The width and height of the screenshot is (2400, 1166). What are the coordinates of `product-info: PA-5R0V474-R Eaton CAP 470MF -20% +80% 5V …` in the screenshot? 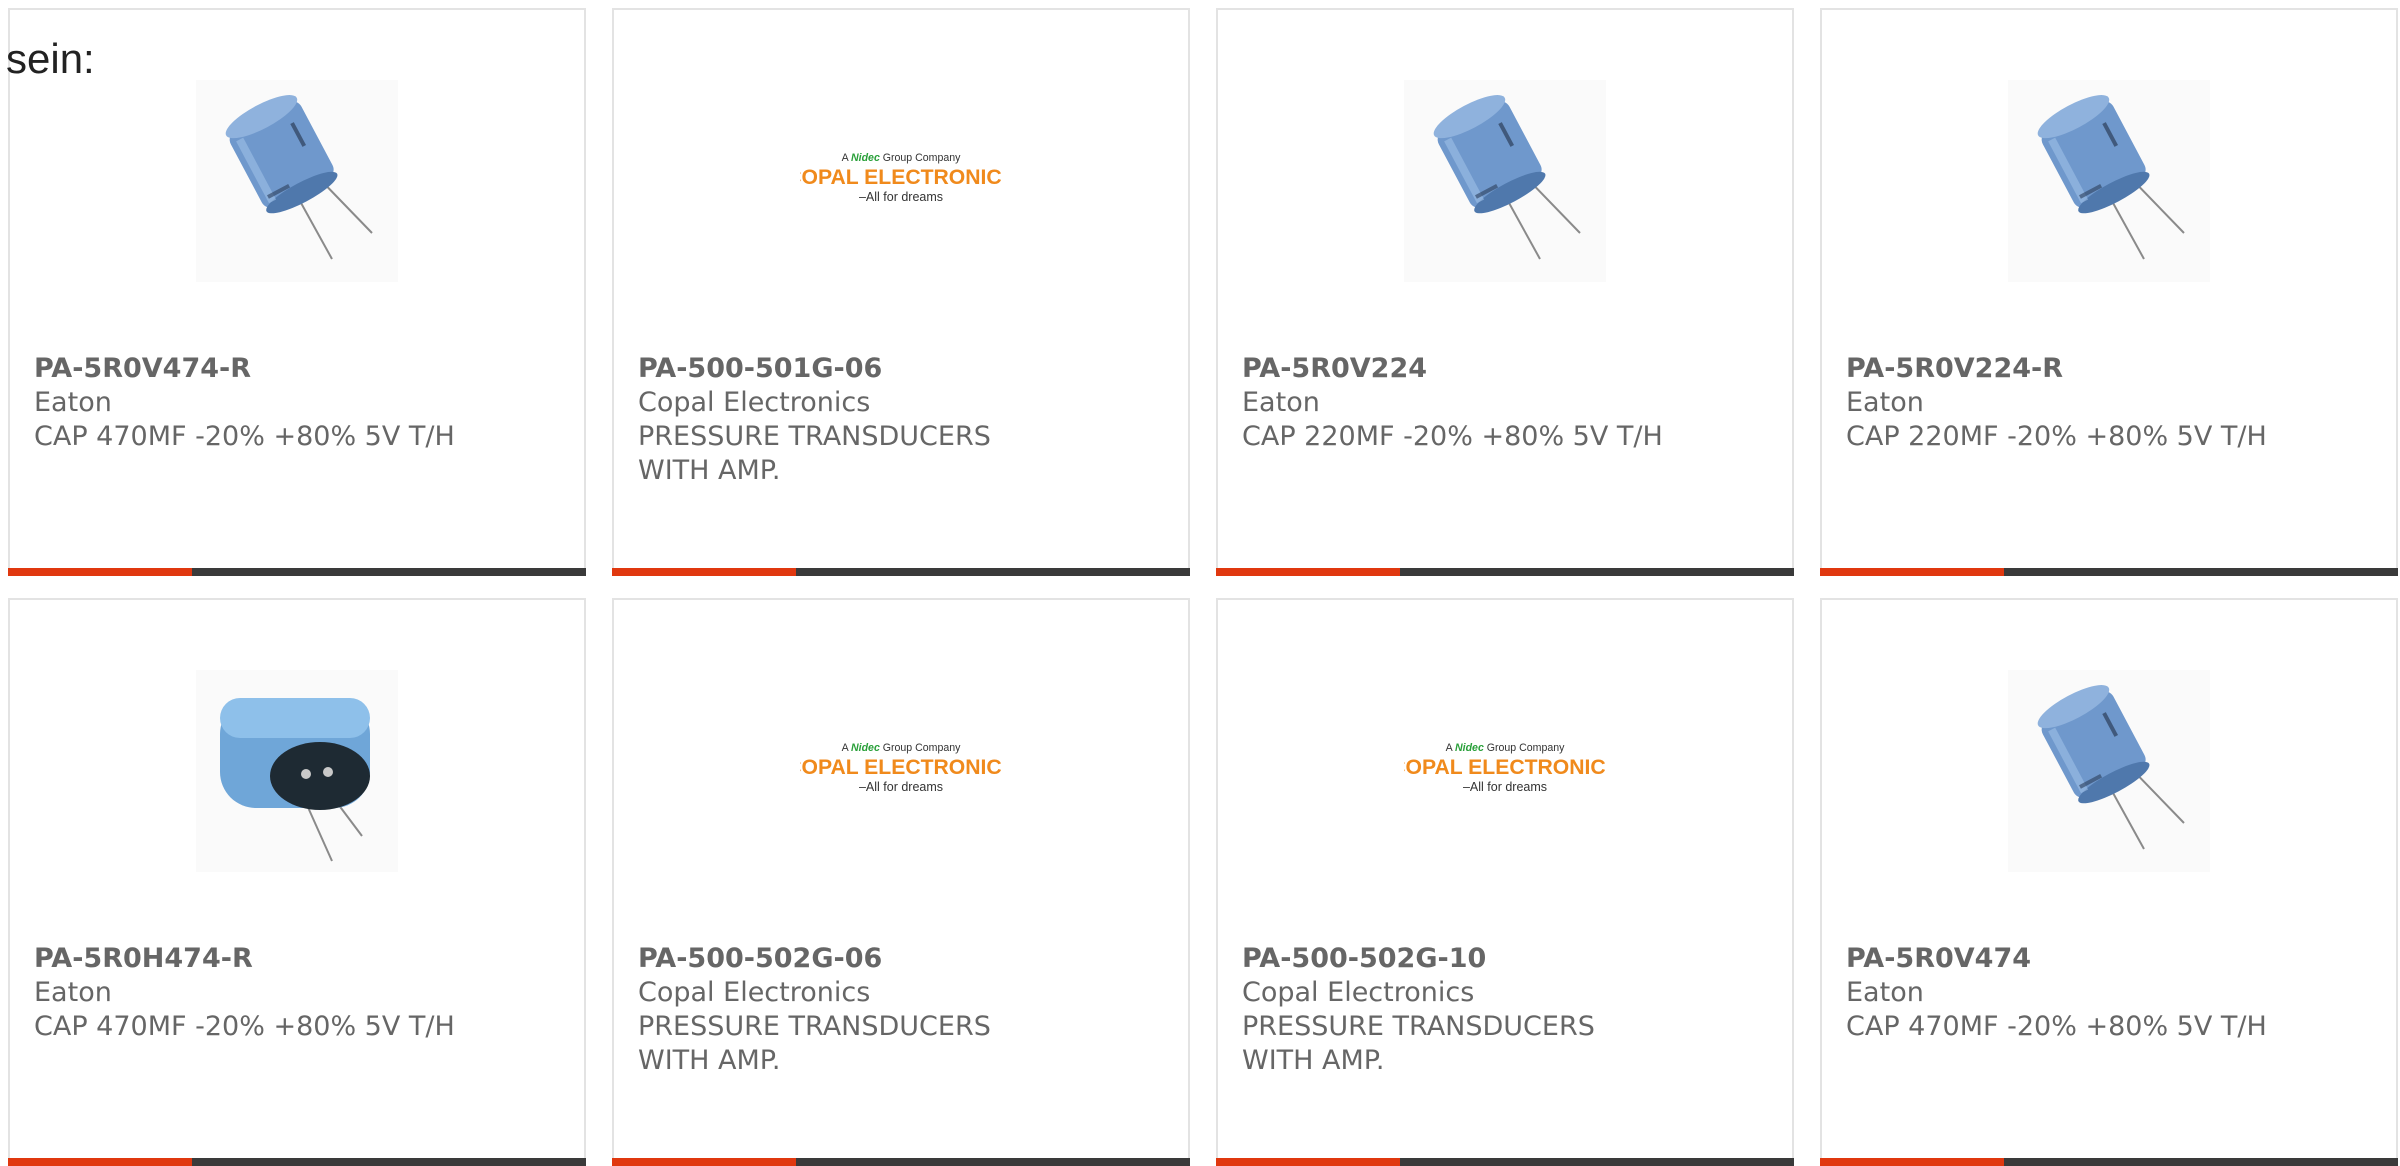 It's located at (249, 403).